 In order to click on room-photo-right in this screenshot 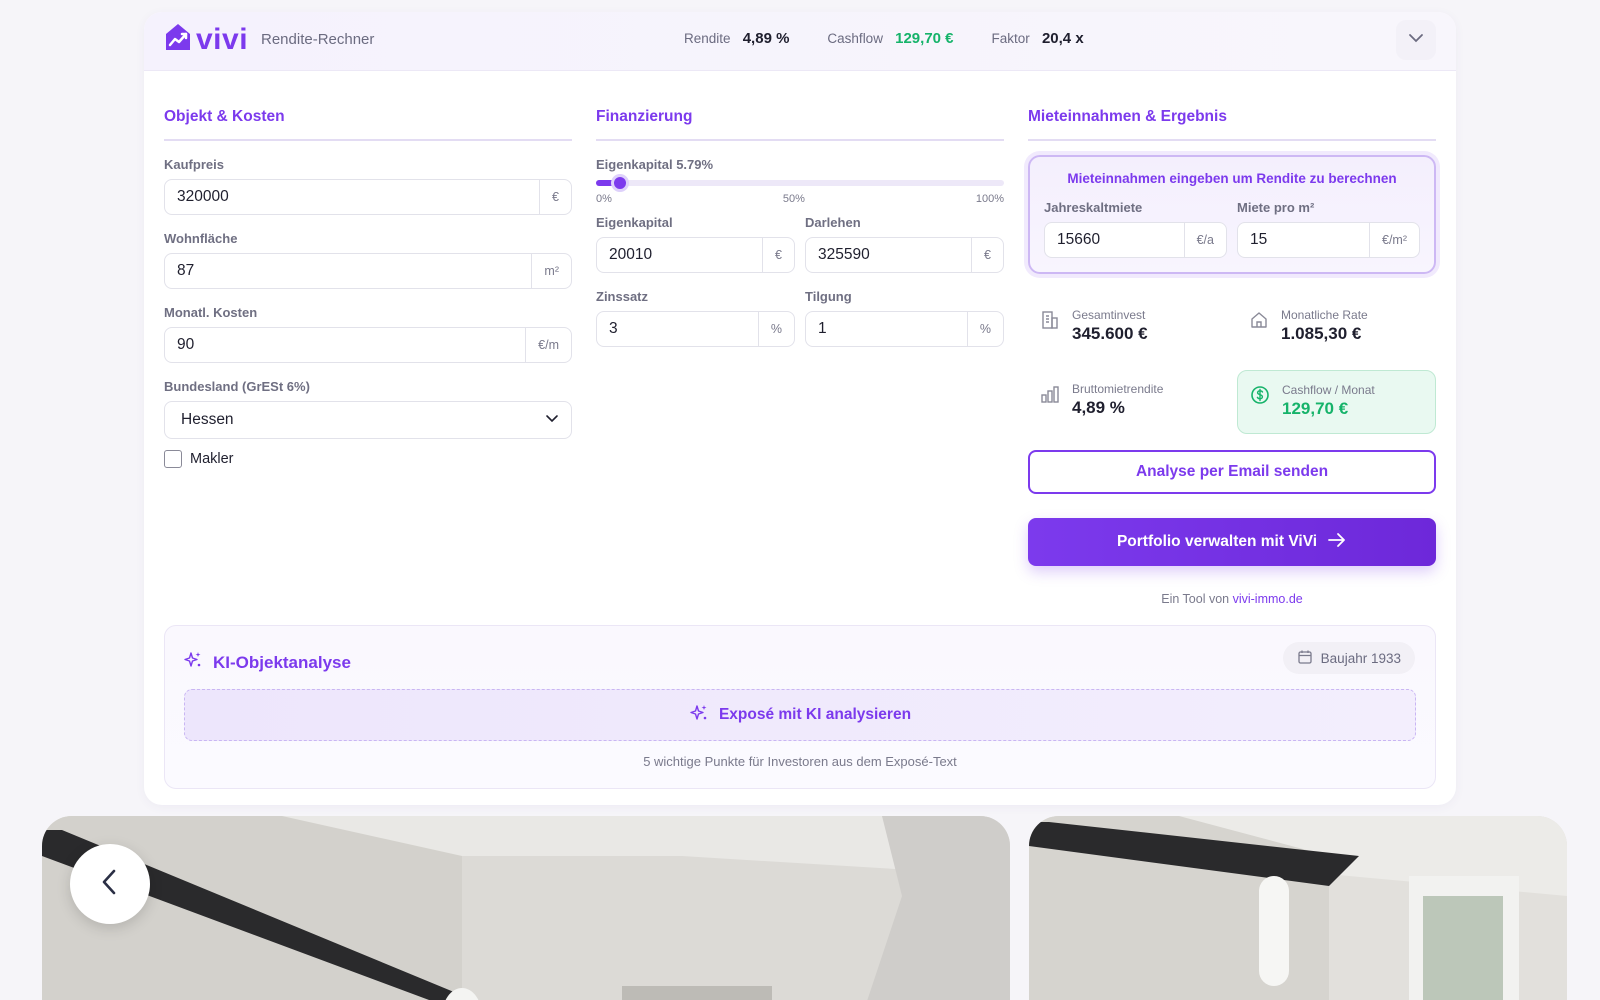, I will do `click(1298, 908)`.